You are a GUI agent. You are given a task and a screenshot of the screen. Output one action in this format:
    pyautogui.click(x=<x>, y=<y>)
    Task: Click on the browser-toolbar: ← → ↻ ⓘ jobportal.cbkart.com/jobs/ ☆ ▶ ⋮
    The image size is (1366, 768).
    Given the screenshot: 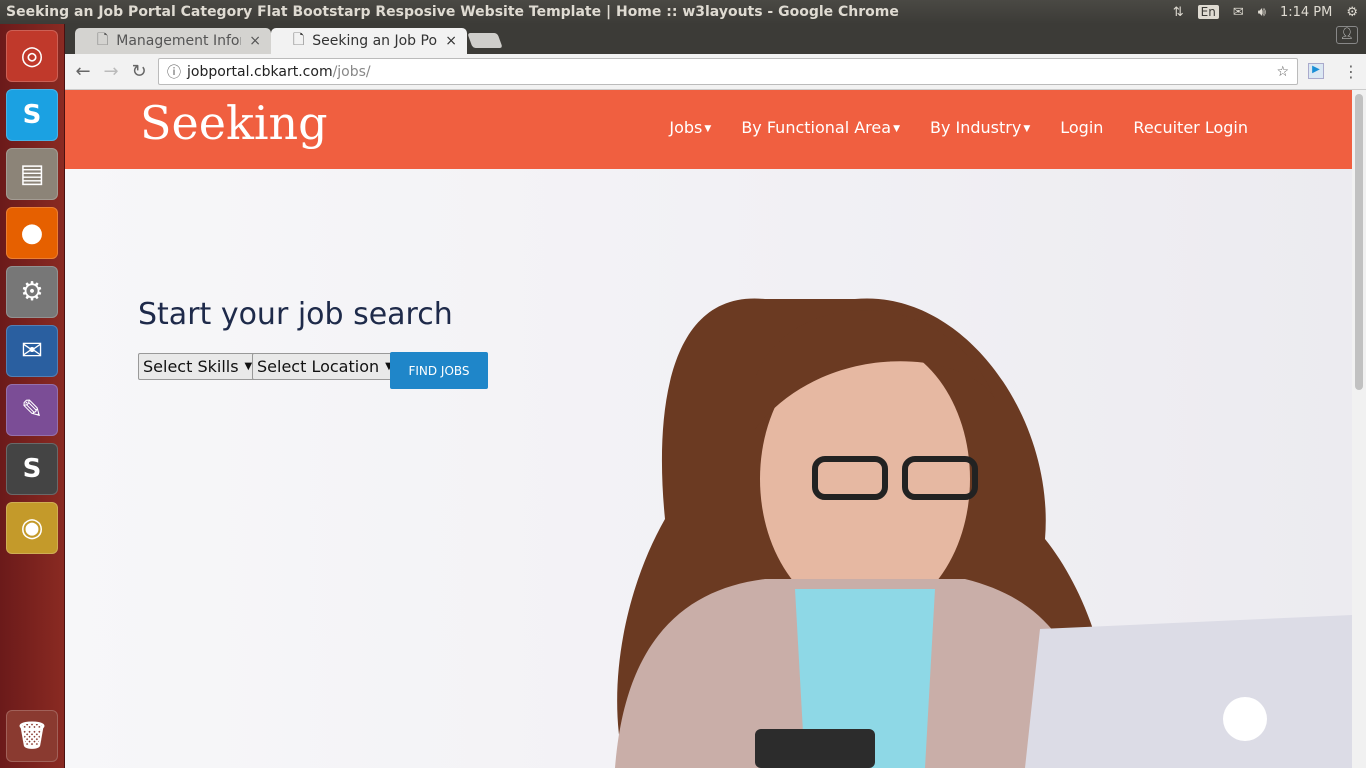 What is the action you would take?
    pyautogui.click(x=715, y=72)
    